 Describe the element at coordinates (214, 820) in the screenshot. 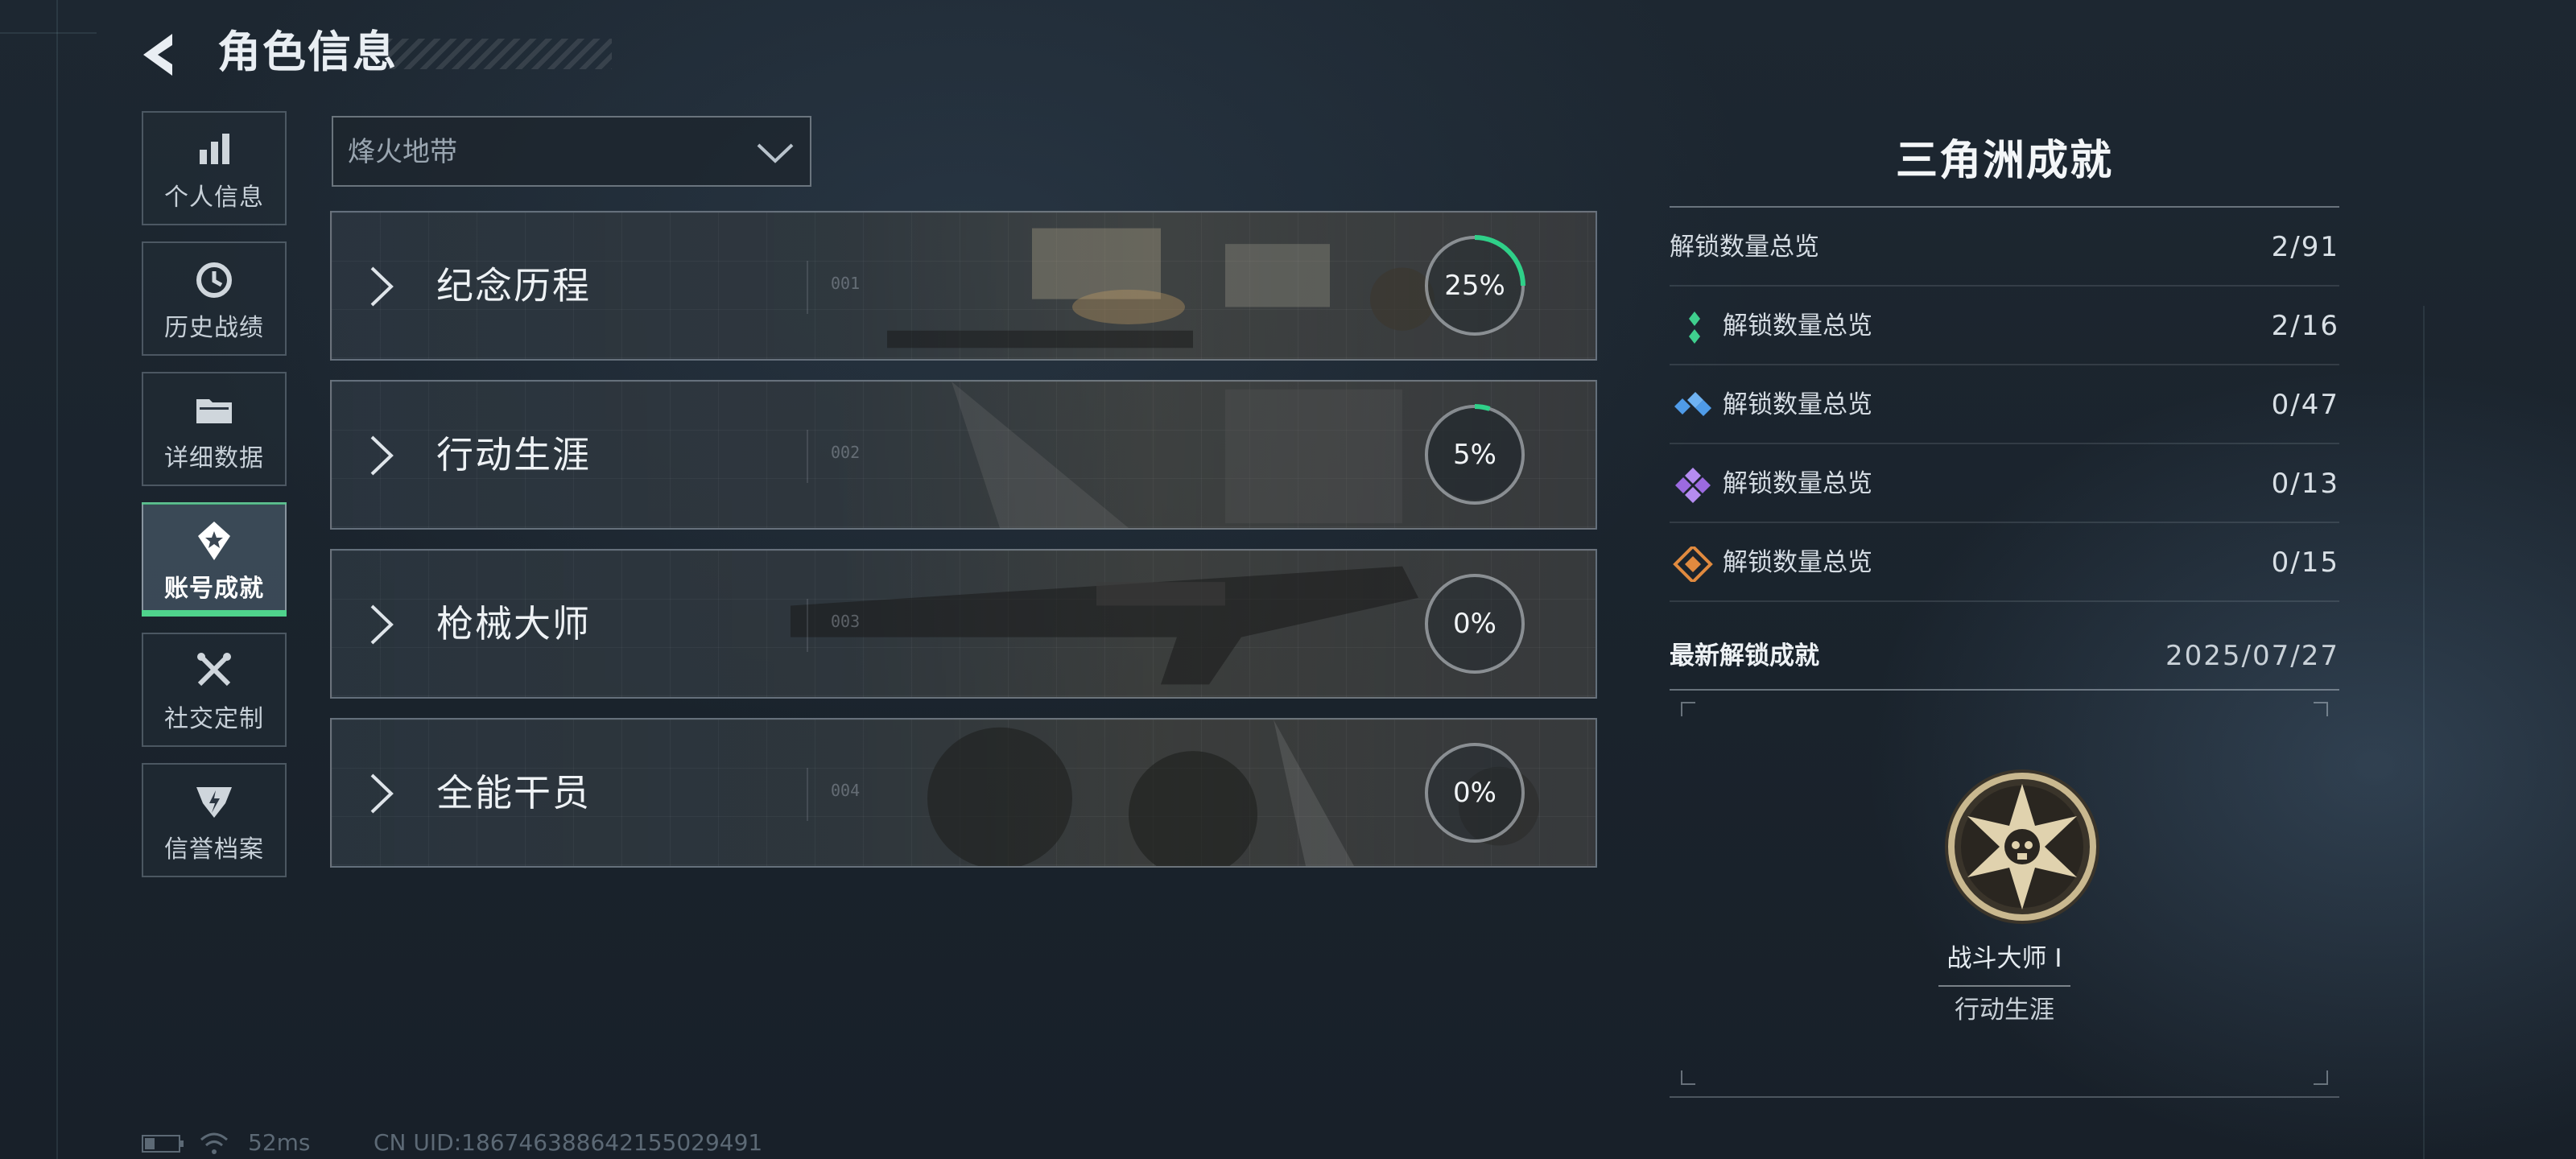

I see `sidebar-item-credit: 信誉档案` at that location.